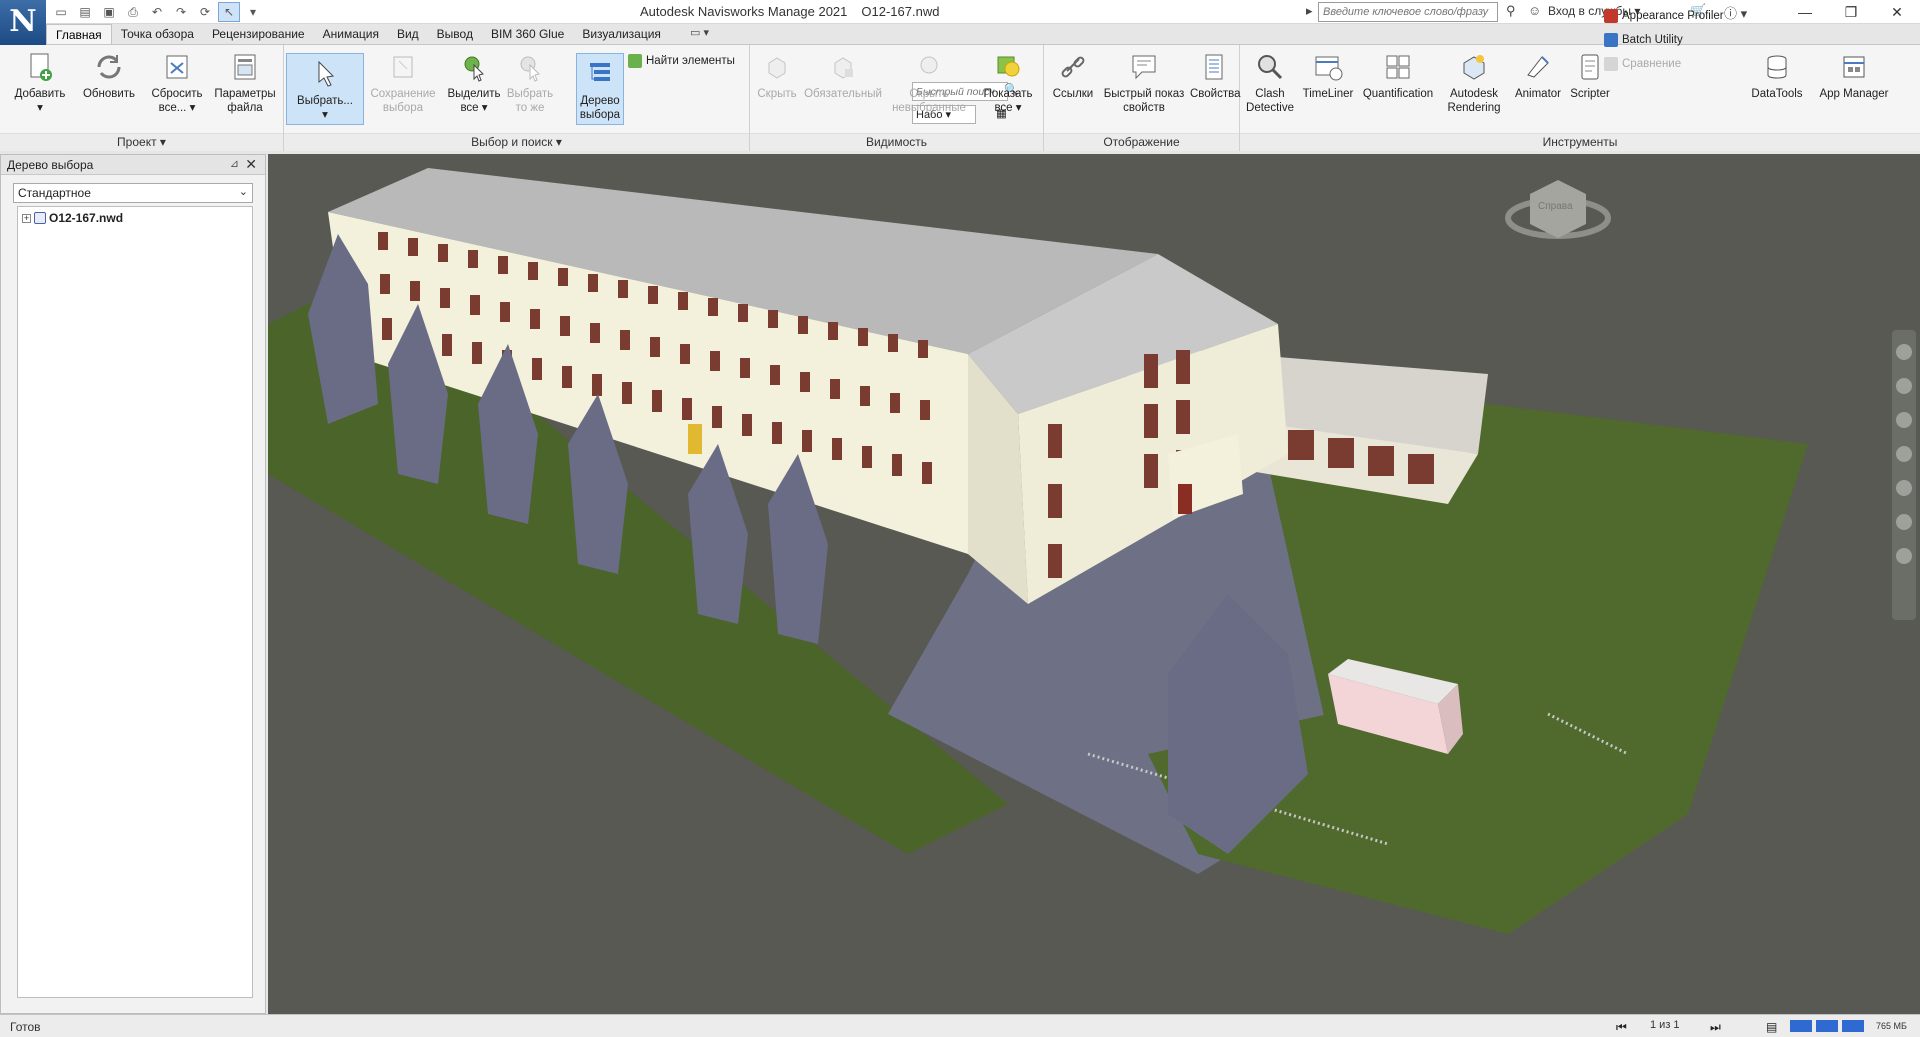  Describe the element at coordinates (843, 76) in the screenshot. I see `required-button: Обязательный` at that location.